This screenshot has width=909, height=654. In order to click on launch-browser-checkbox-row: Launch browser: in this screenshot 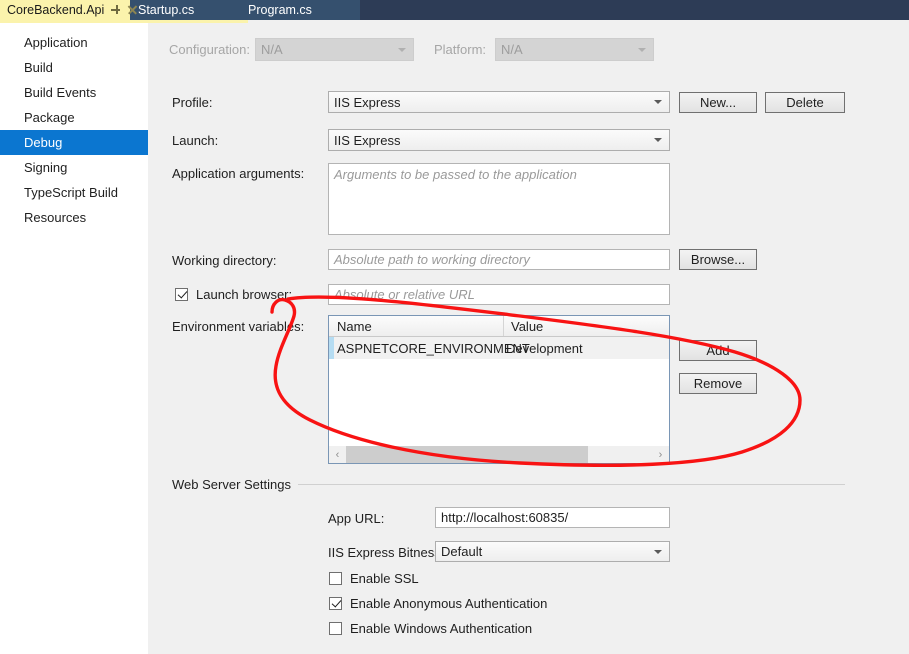, I will do `click(233, 294)`.